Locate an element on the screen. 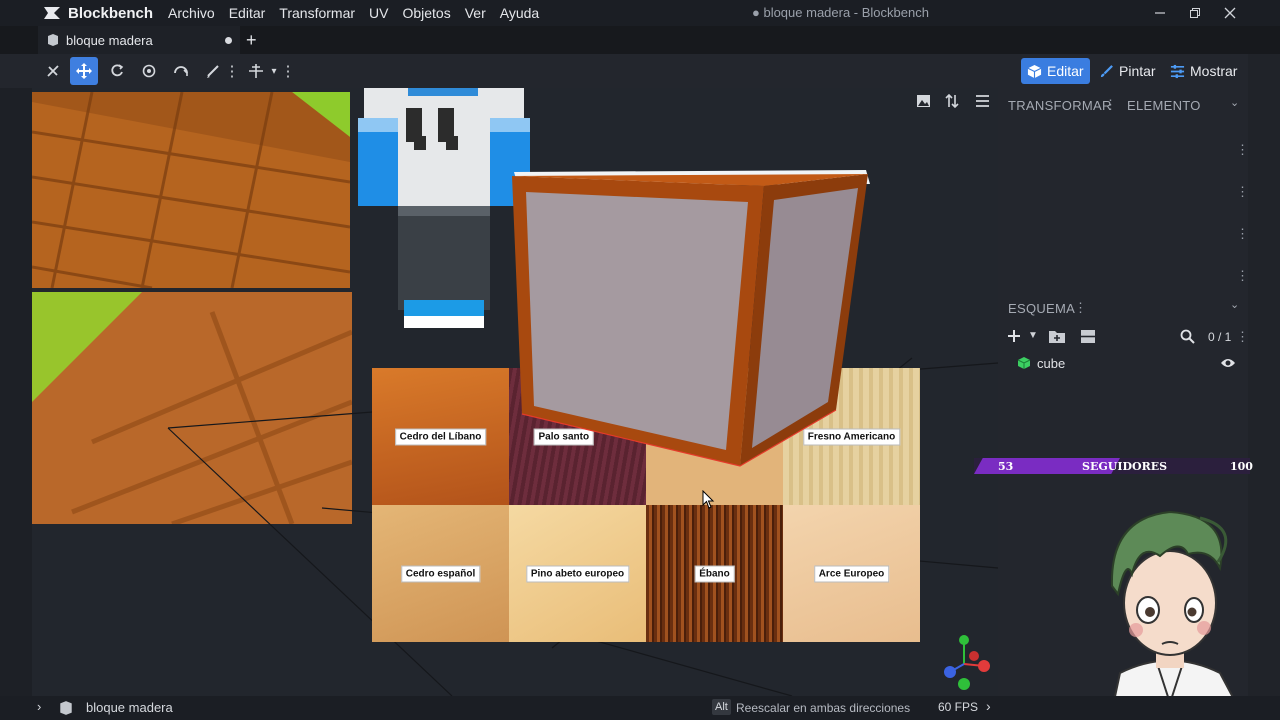 Image resolution: width=1280 pixels, height=720 pixels. outliner-item-label: cube is located at coordinates (1051, 363).